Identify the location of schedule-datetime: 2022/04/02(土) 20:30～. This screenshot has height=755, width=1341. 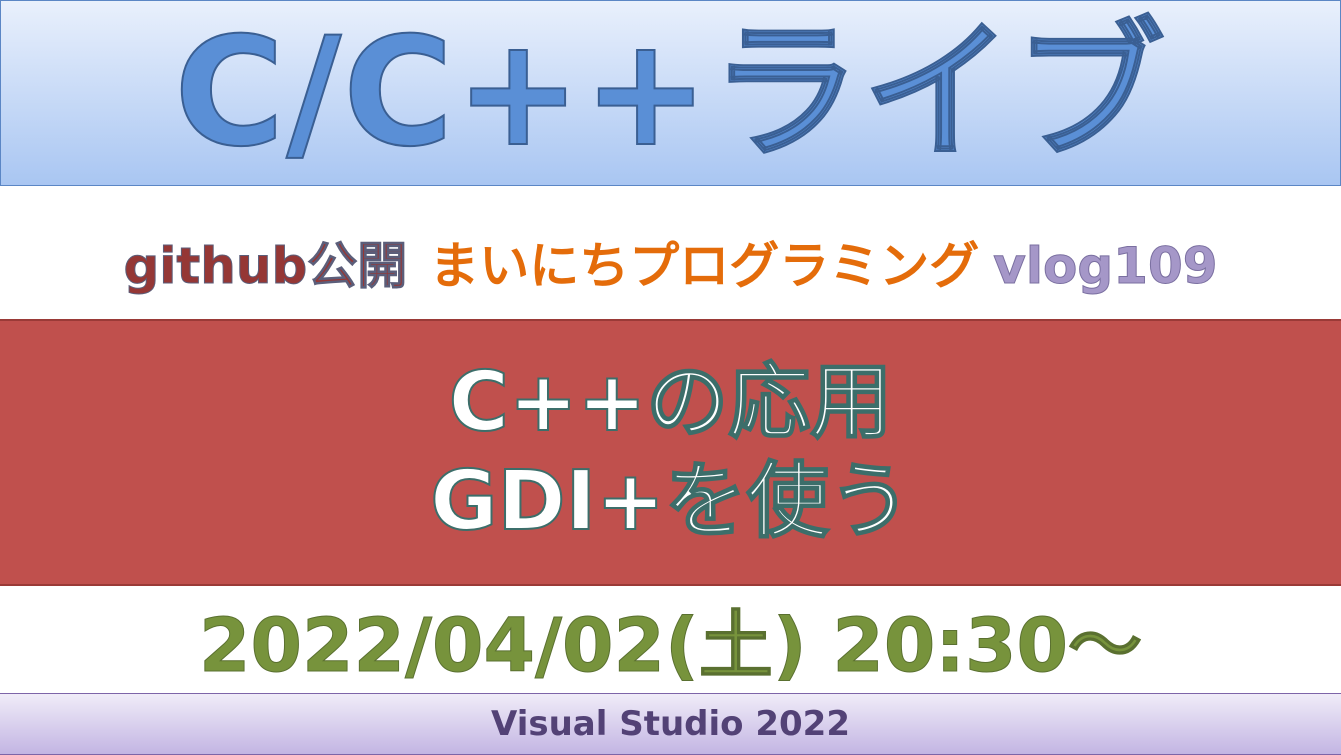
(671, 646).